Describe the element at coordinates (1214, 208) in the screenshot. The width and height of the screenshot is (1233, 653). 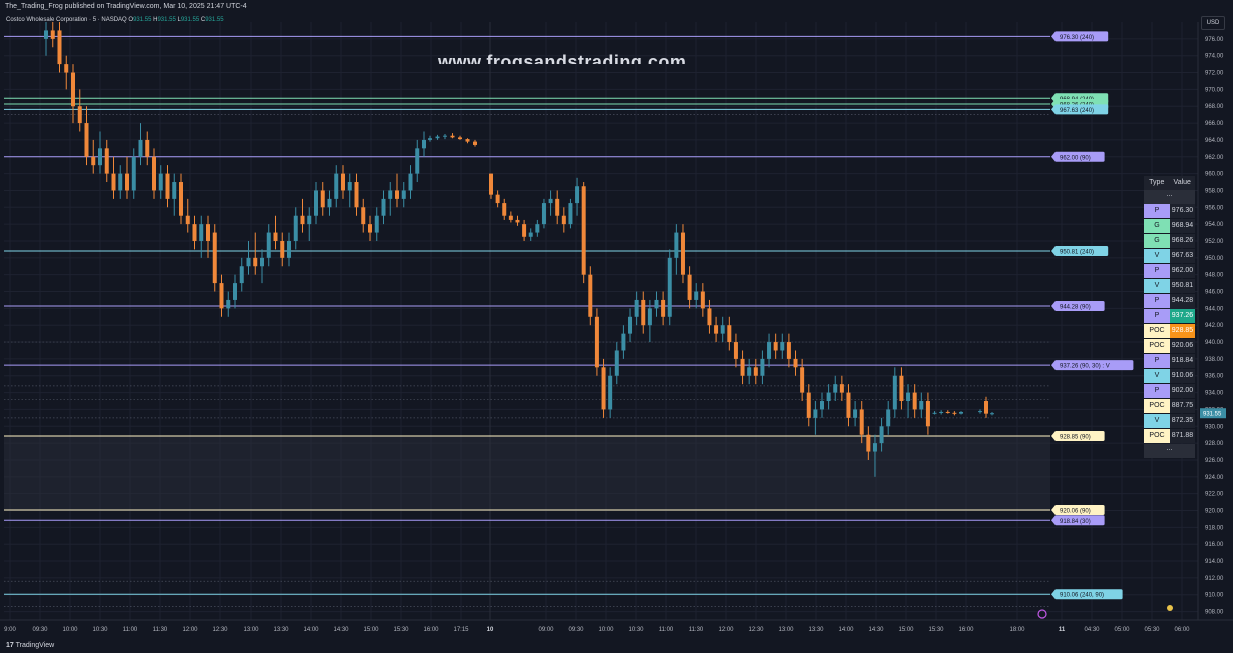
I see `price-tick-label: 956.00` at that location.